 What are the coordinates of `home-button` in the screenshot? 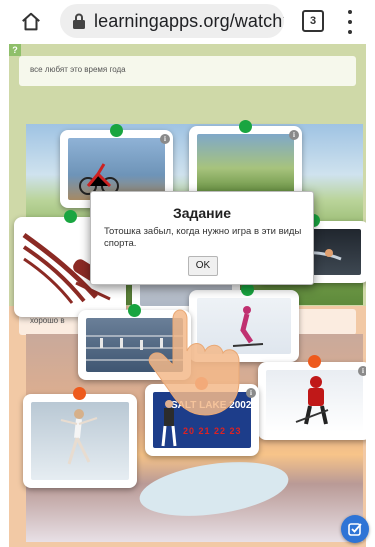 It's located at (31, 22).